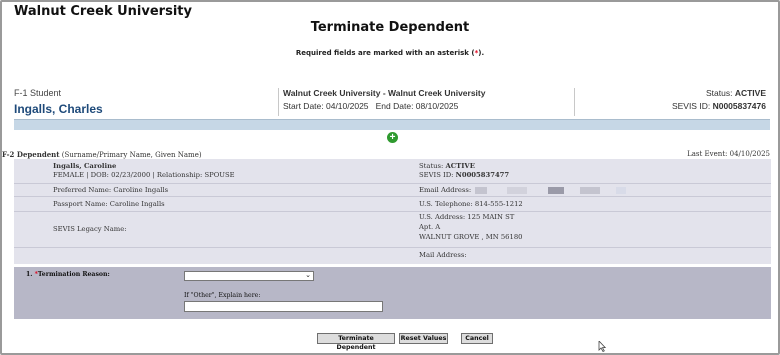 The image size is (780, 355). I want to click on status-label: Status:, so click(719, 93).